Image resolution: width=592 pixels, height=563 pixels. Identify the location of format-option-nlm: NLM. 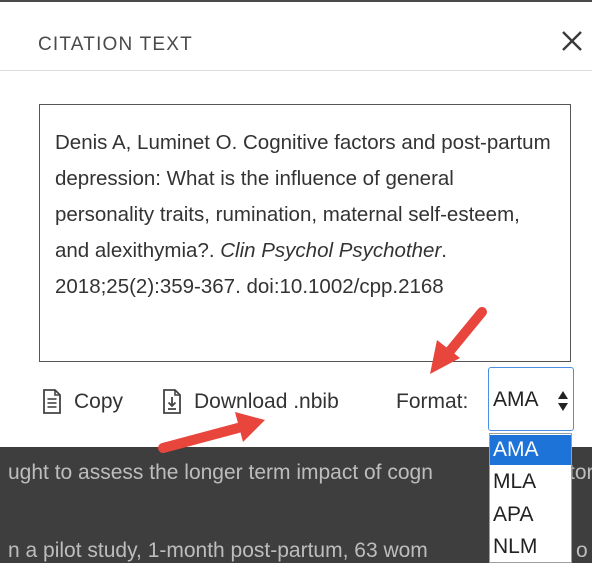
(530, 547).